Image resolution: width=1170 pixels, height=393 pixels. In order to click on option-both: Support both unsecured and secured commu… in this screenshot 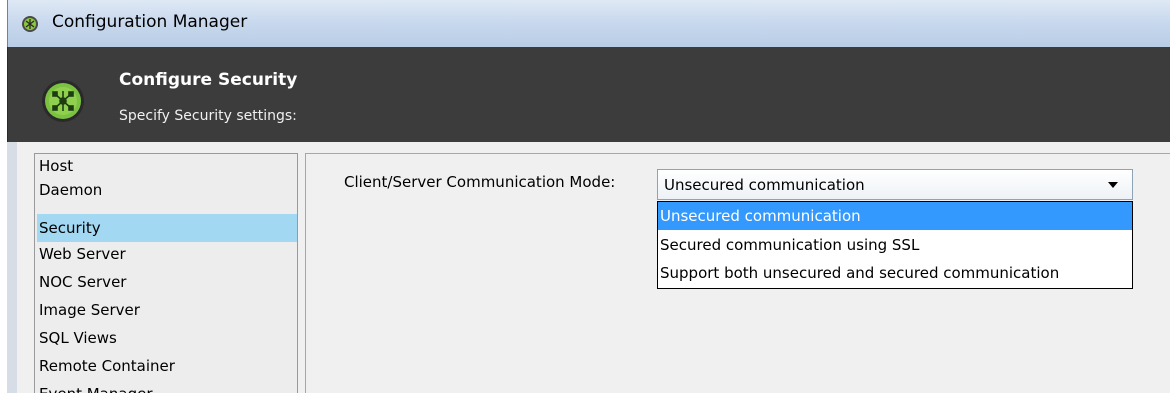, I will do `click(895, 273)`.